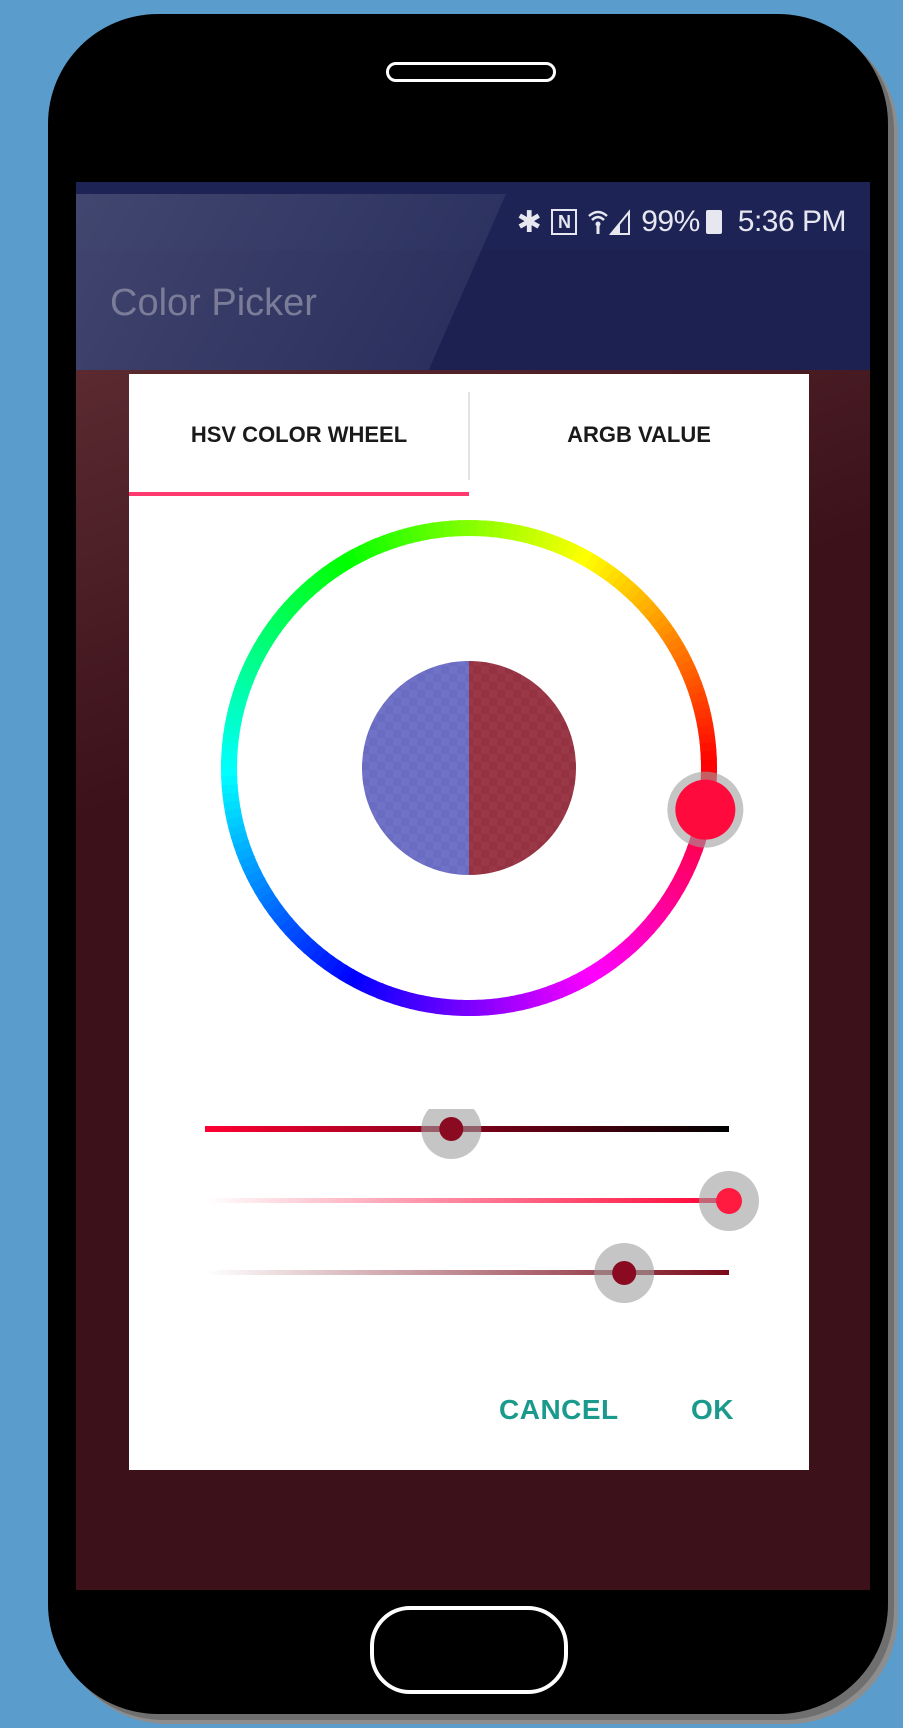  What do you see at coordinates (712, 1410) in the screenshot?
I see `ok-button: OK` at bounding box center [712, 1410].